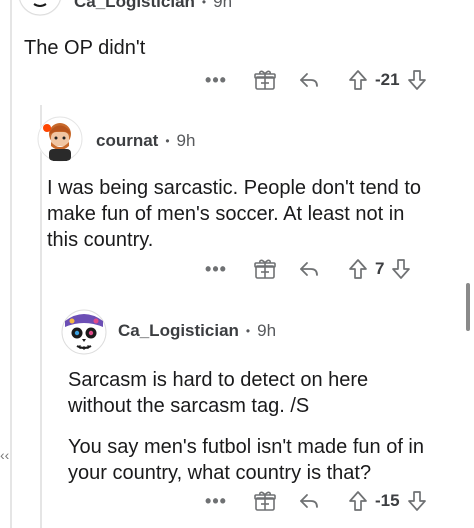 Image resolution: width=474 pixels, height=528 pixels. Describe the element at coordinates (4, 455) in the screenshot. I see `collapse-thread-icon: ‹‹` at that location.